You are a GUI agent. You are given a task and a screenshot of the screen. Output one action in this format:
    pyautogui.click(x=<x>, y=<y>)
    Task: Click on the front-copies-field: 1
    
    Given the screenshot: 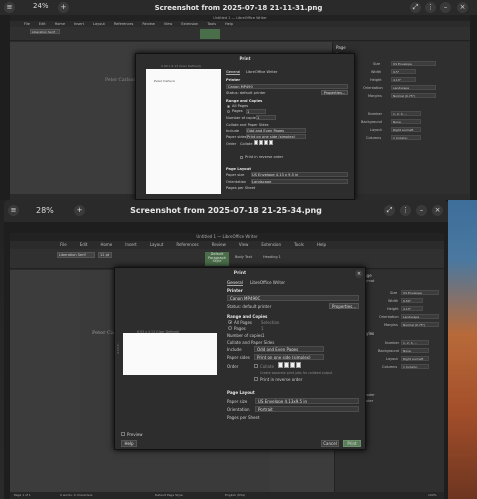 What is the action you would take?
    pyautogui.click(x=263, y=335)
    